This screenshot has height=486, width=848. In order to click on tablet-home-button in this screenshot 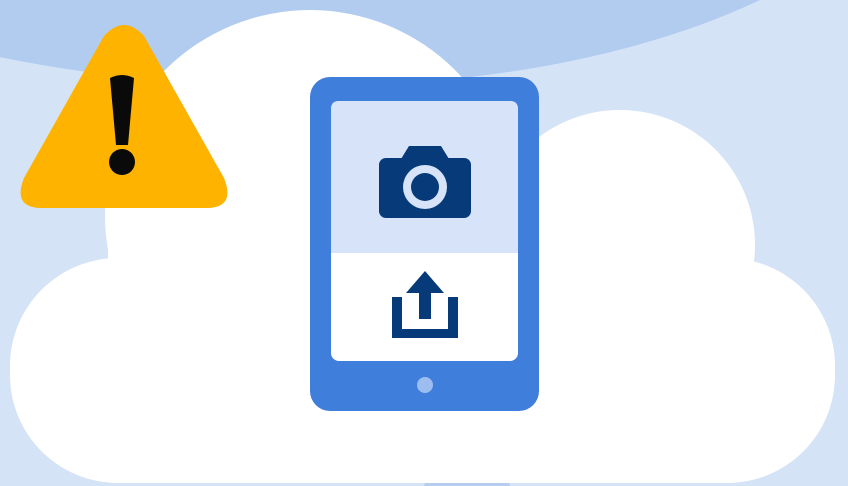, I will do `click(425, 385)`.